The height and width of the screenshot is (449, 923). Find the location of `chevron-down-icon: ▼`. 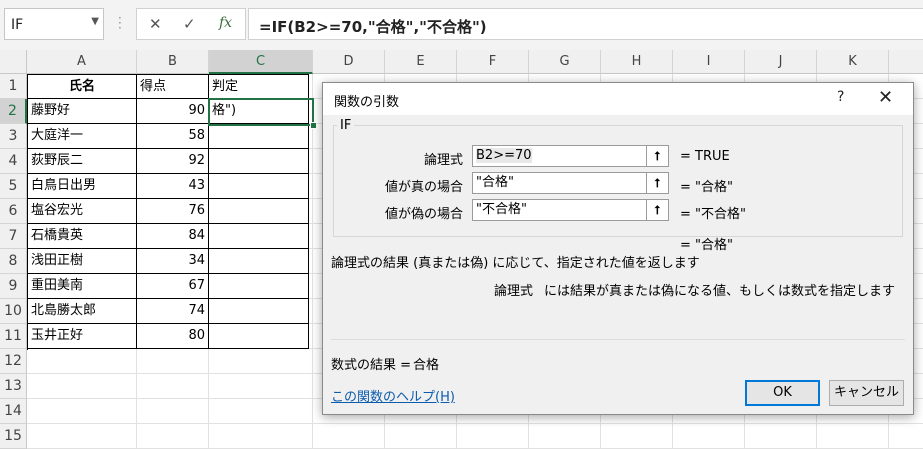

chevron-down-icon: ▼ is located at coordinates (95, 21).